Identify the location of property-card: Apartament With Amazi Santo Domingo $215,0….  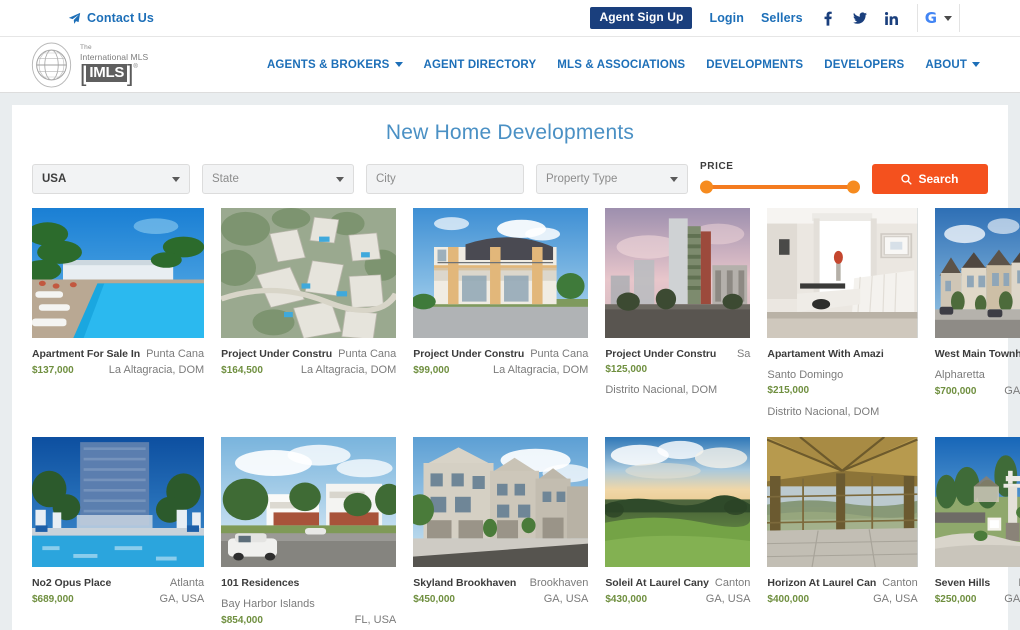
(842, 314).